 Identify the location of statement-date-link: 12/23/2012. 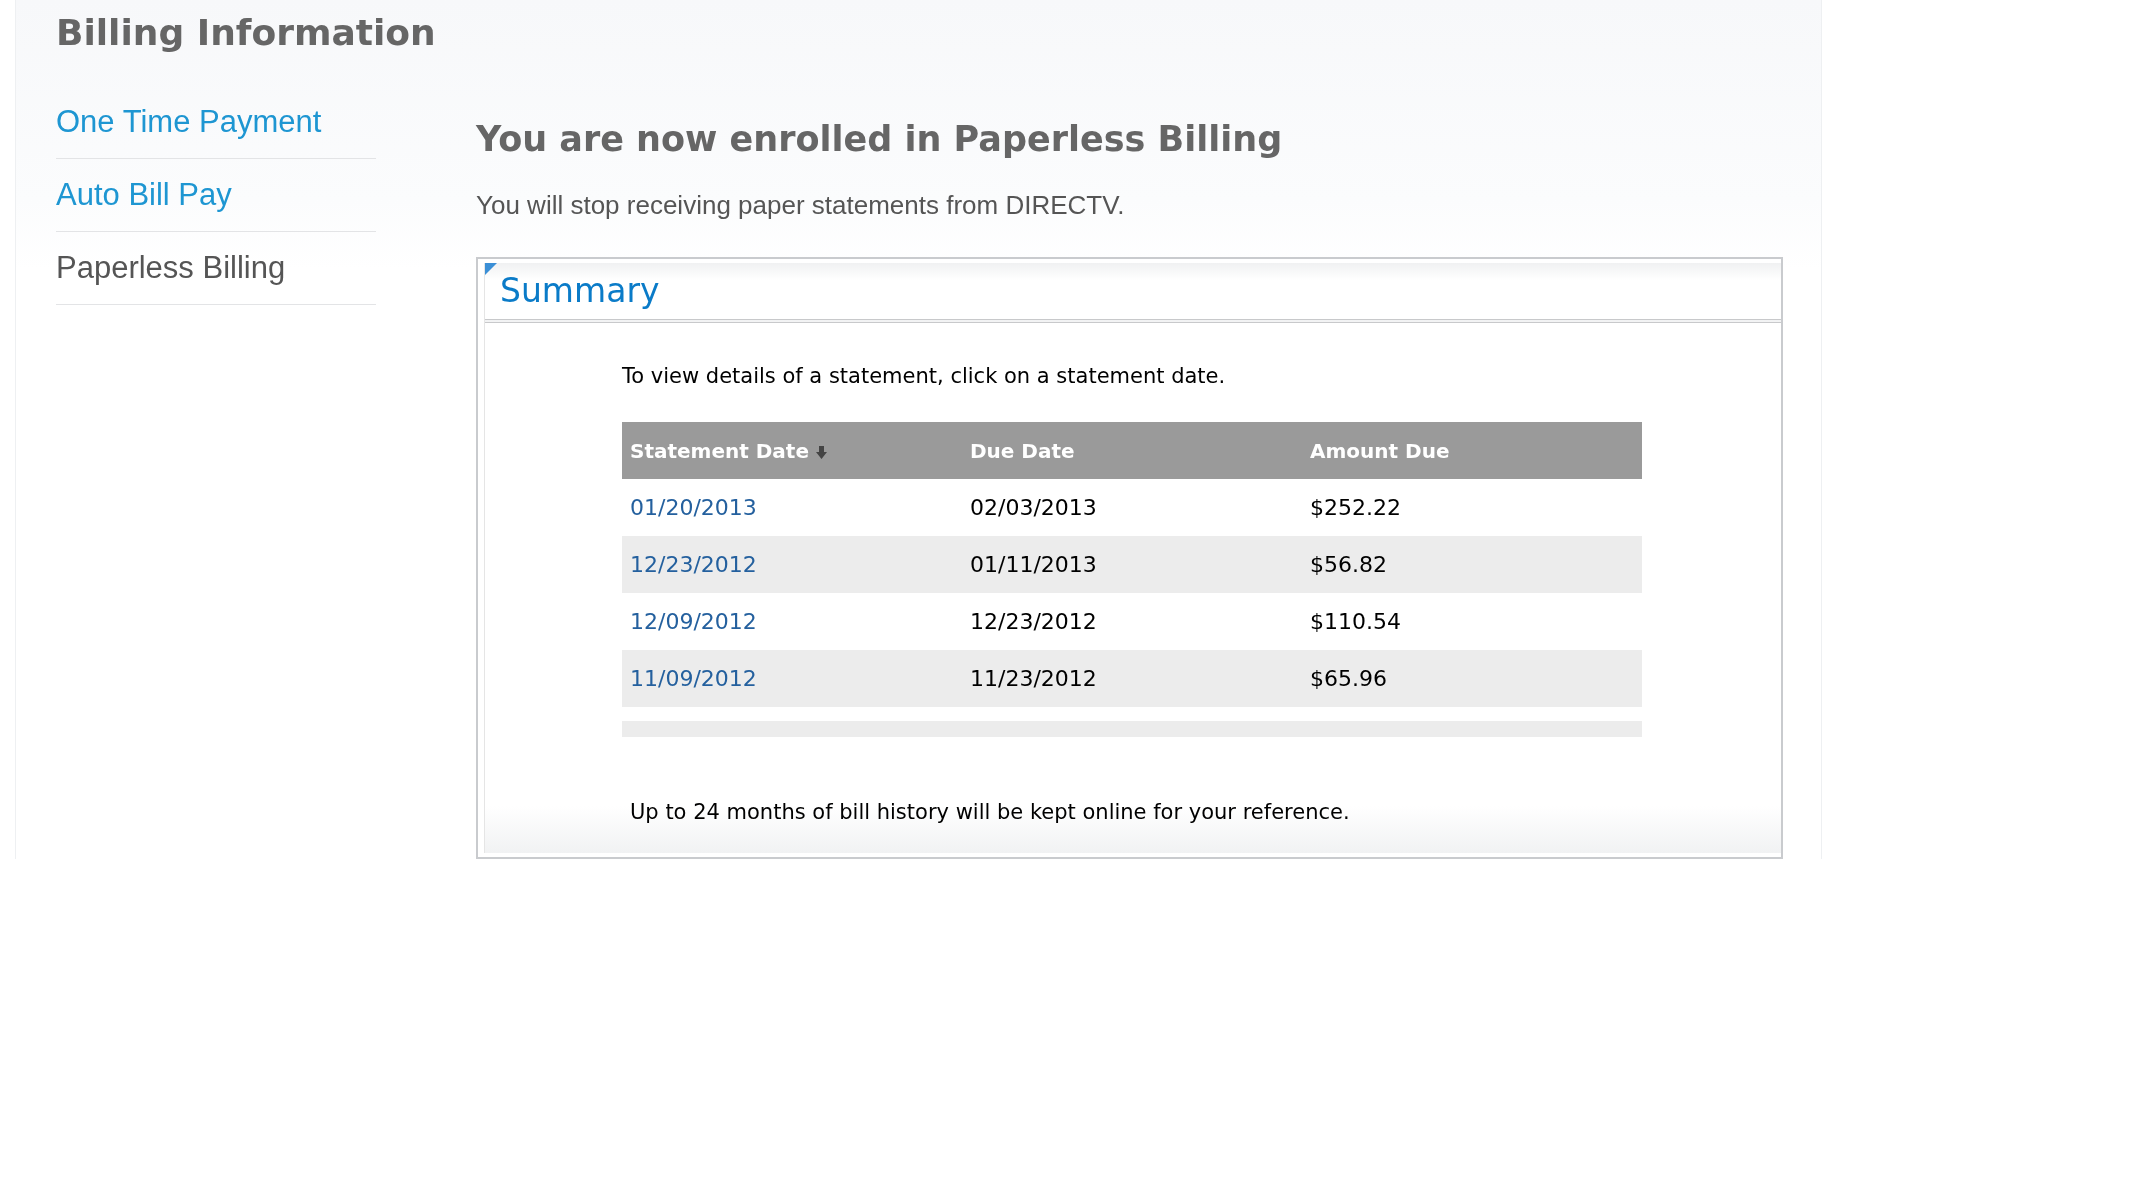
(693, 565).